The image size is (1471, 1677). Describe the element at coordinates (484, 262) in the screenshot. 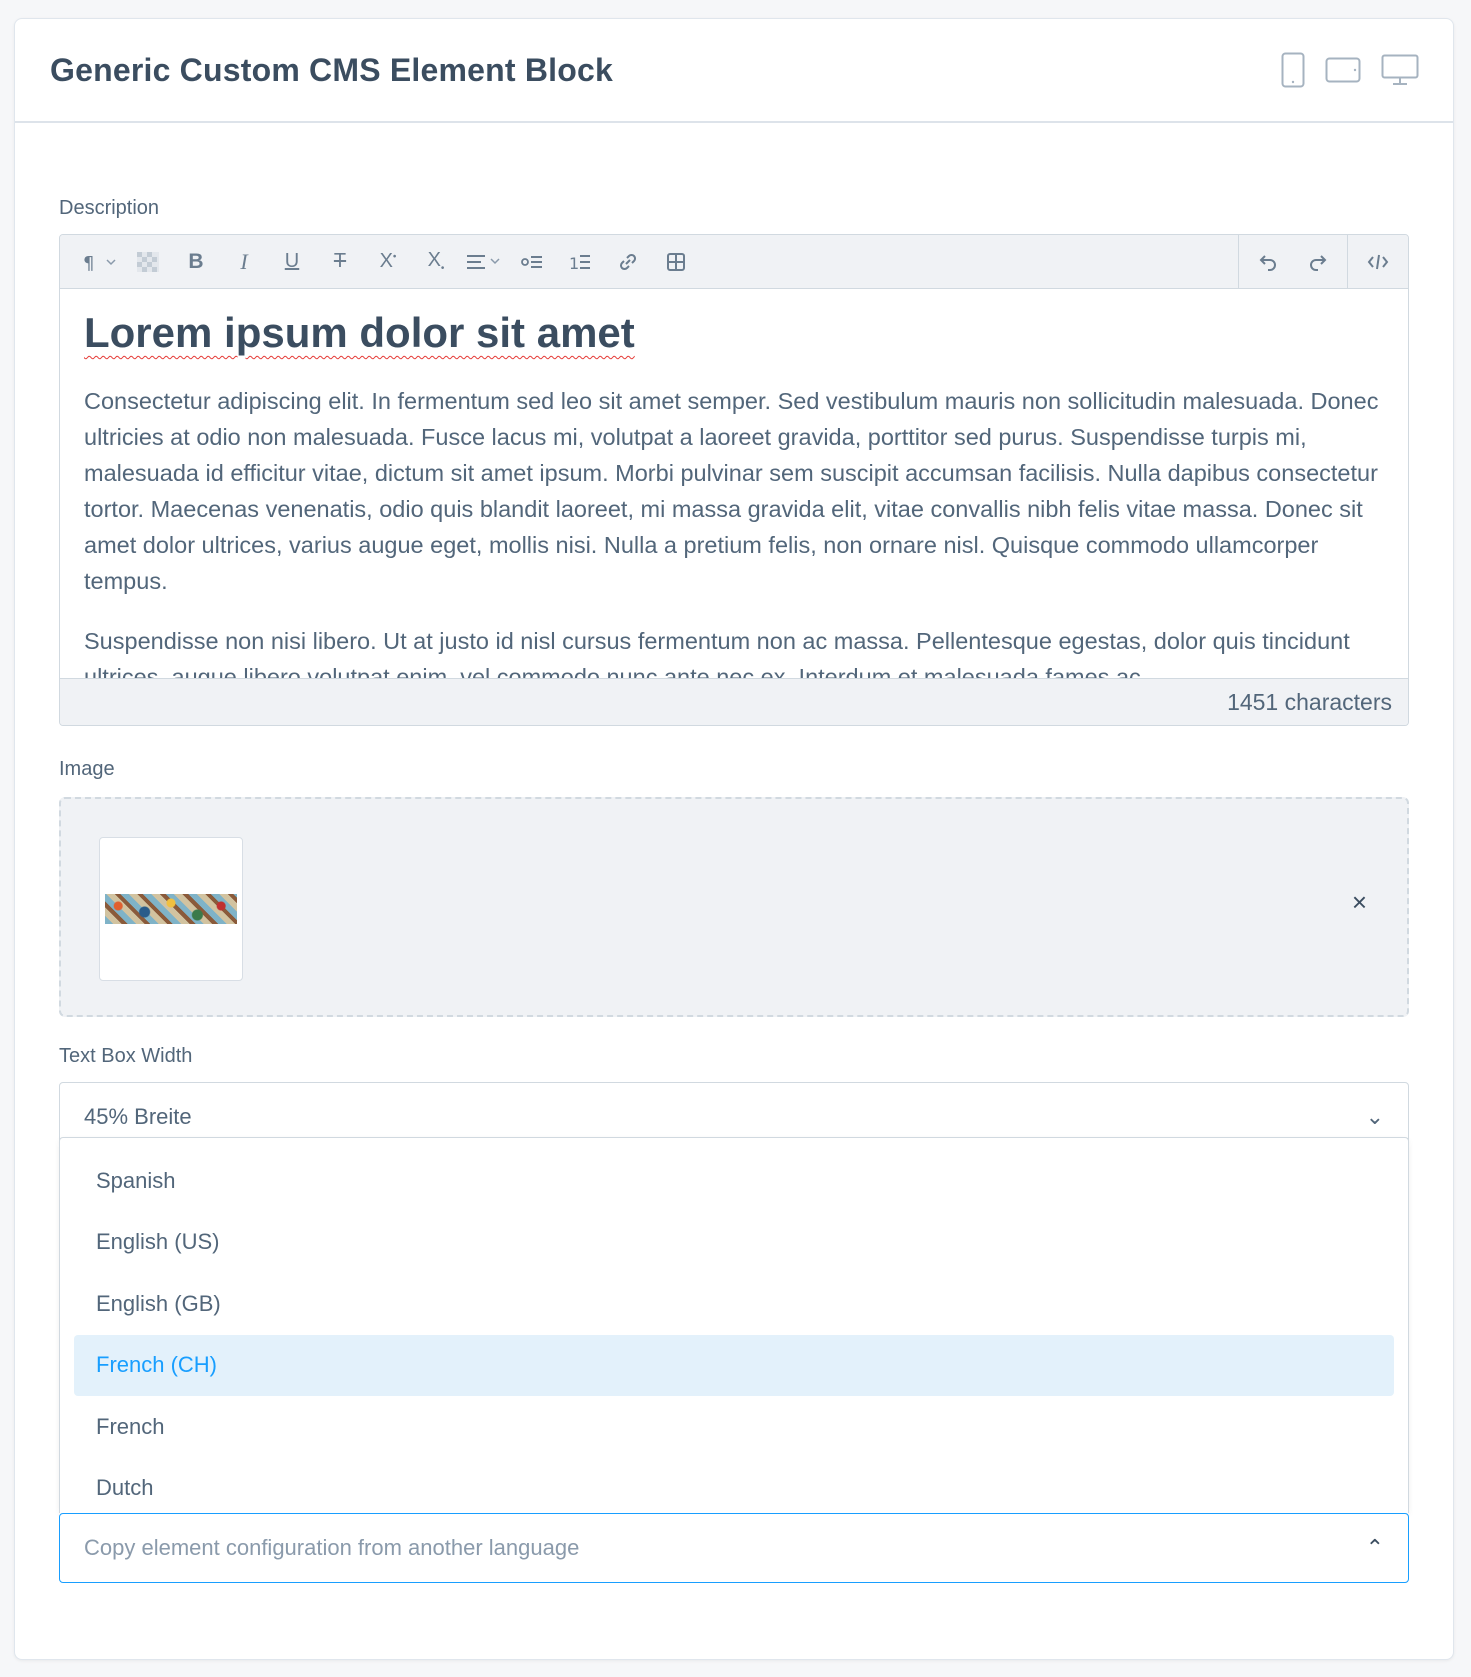

I see `align-icon` at that location.